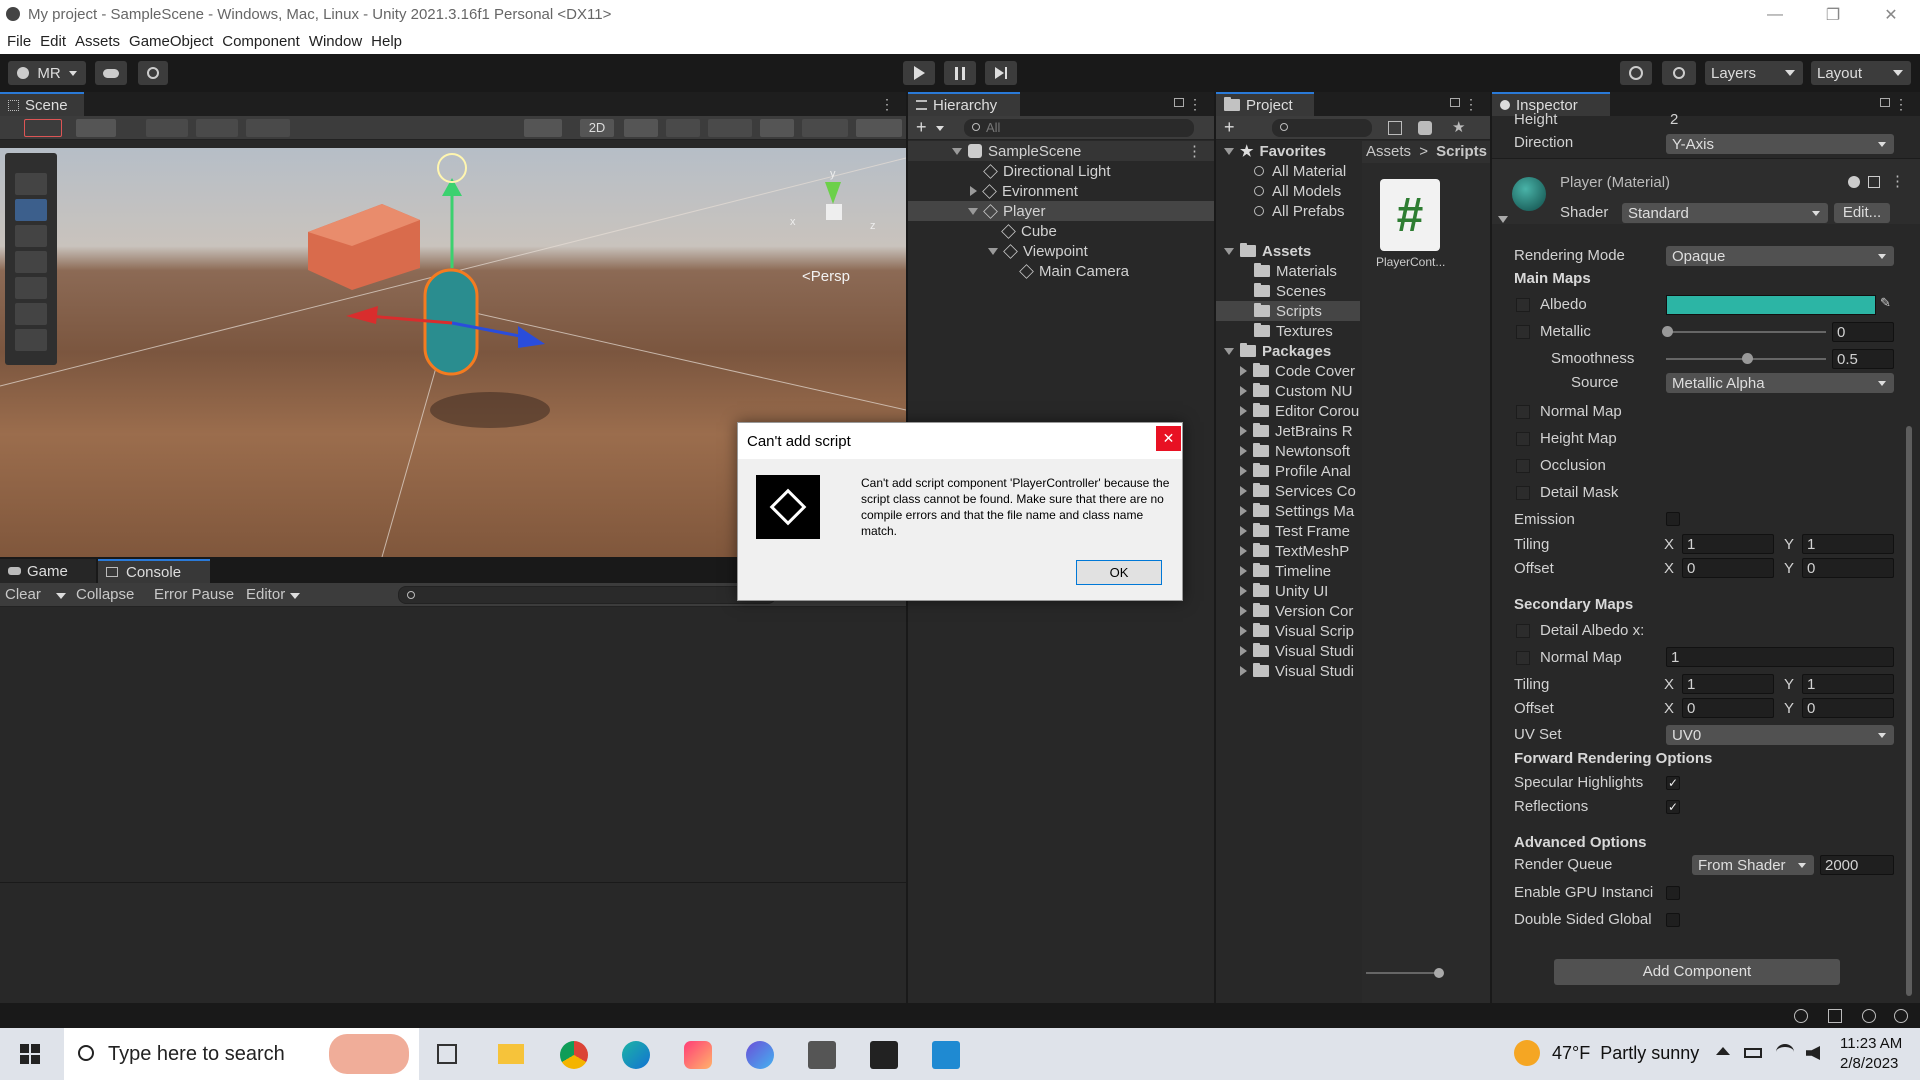 This screenshot has height=1080, width=1920. What do you see at coordinates (1523, 658) in the screenshot?
I see `secondary-normal-map-slot` at bounding box center [1523, 658].